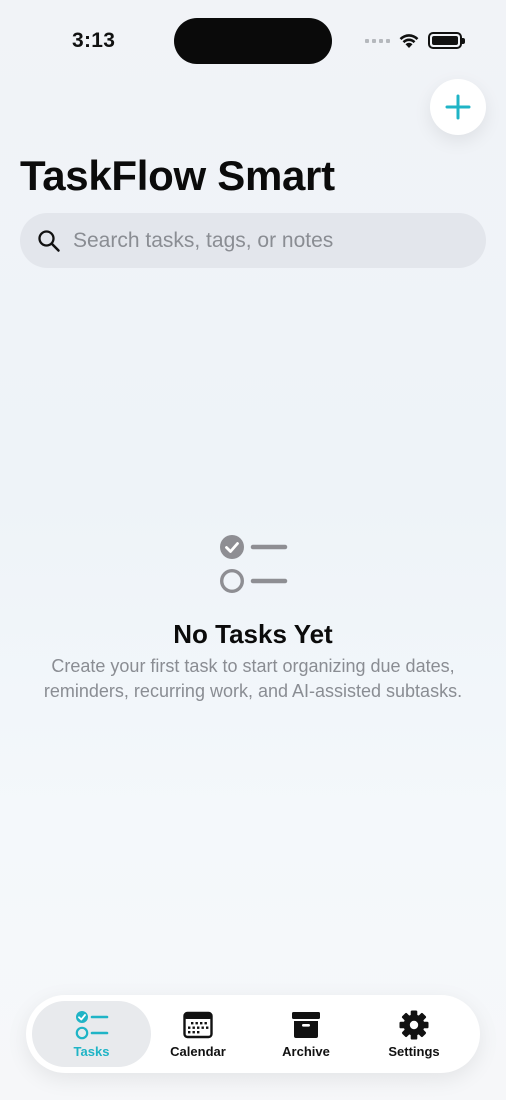 This screenshot has height=1100, width=506. I want to click on status-icons, so click(415, 40).